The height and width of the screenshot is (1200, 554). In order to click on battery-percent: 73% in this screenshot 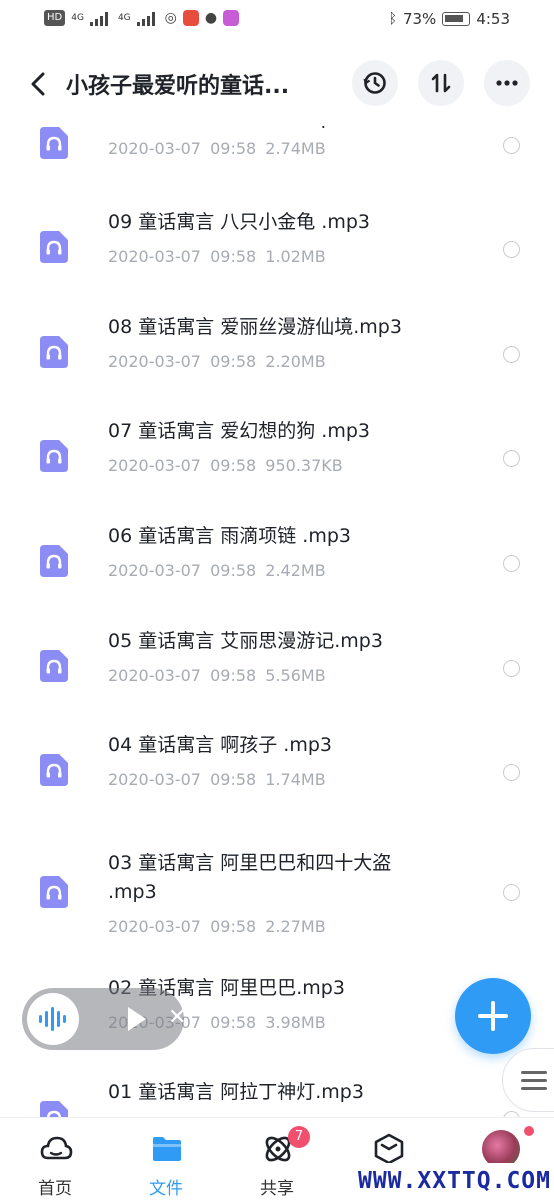, I will do `click(419, 19)`.